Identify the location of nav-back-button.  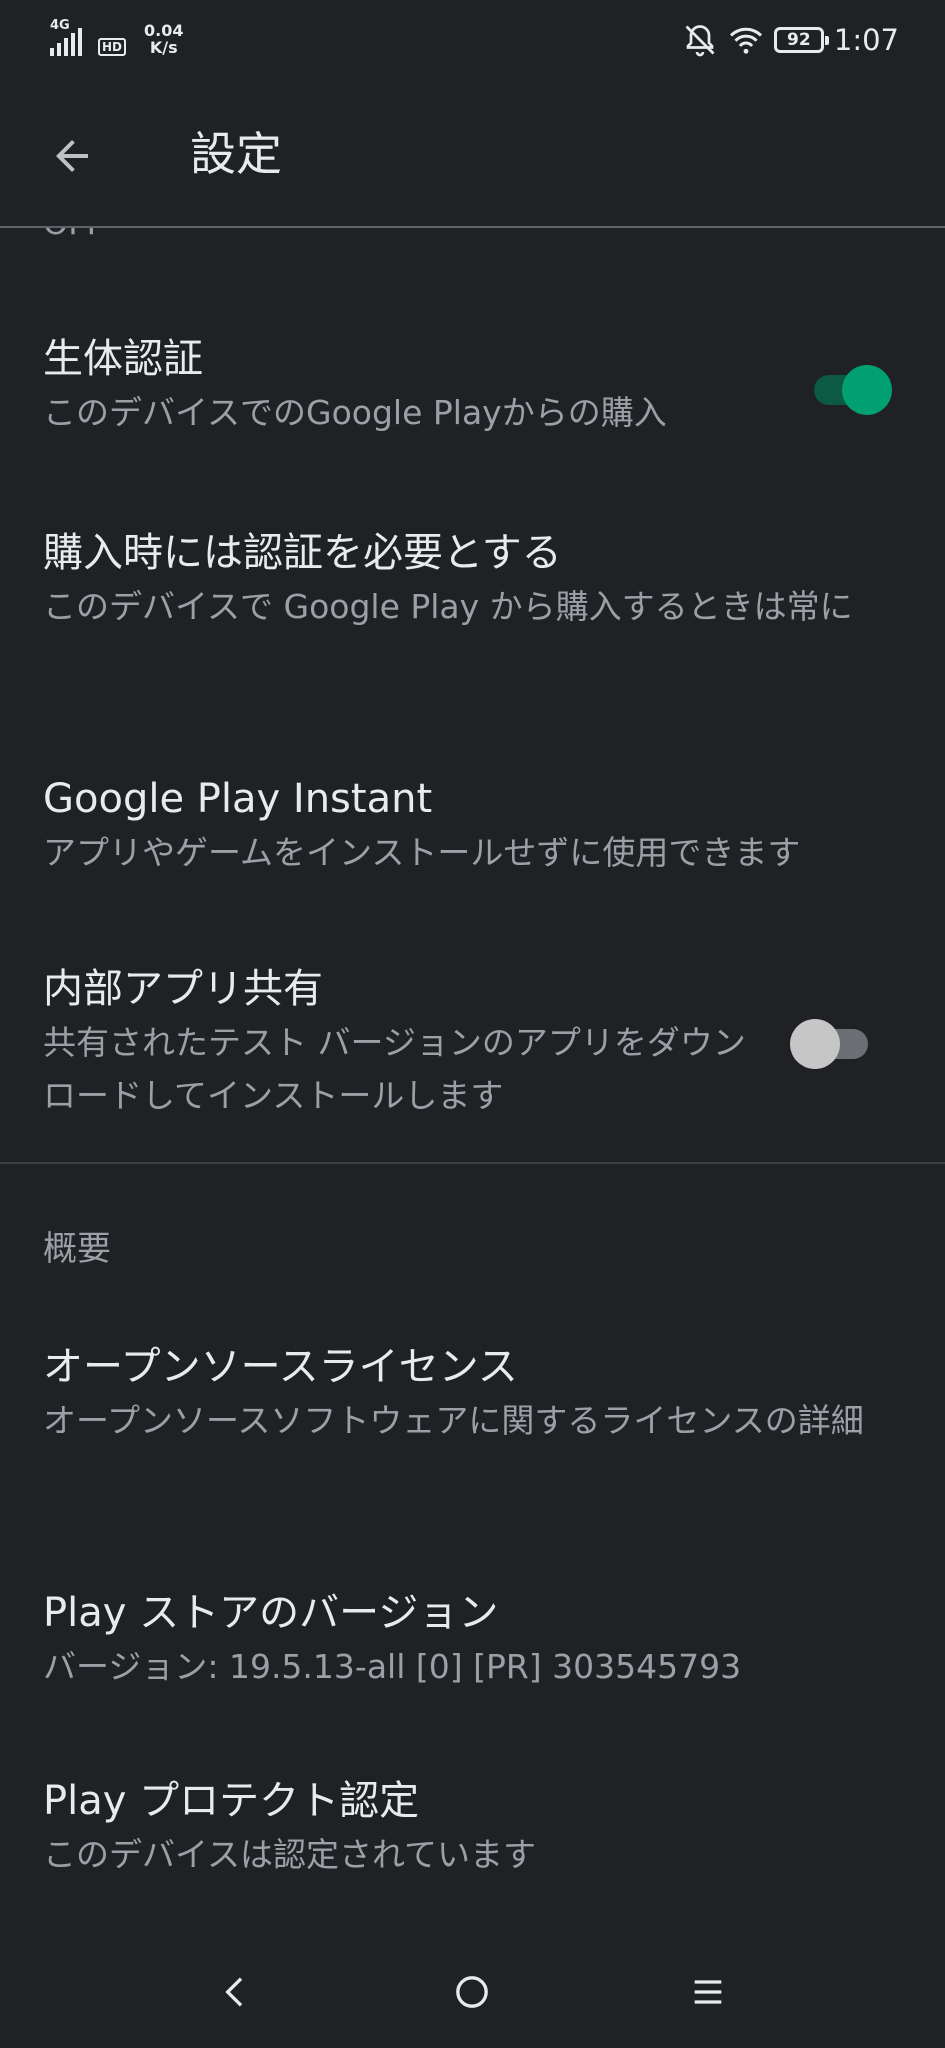
(236, 1992).